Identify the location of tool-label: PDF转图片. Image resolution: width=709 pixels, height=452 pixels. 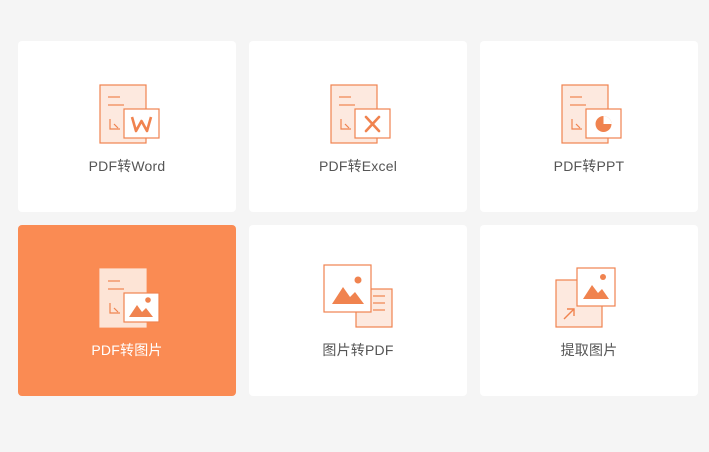
(127, 350).